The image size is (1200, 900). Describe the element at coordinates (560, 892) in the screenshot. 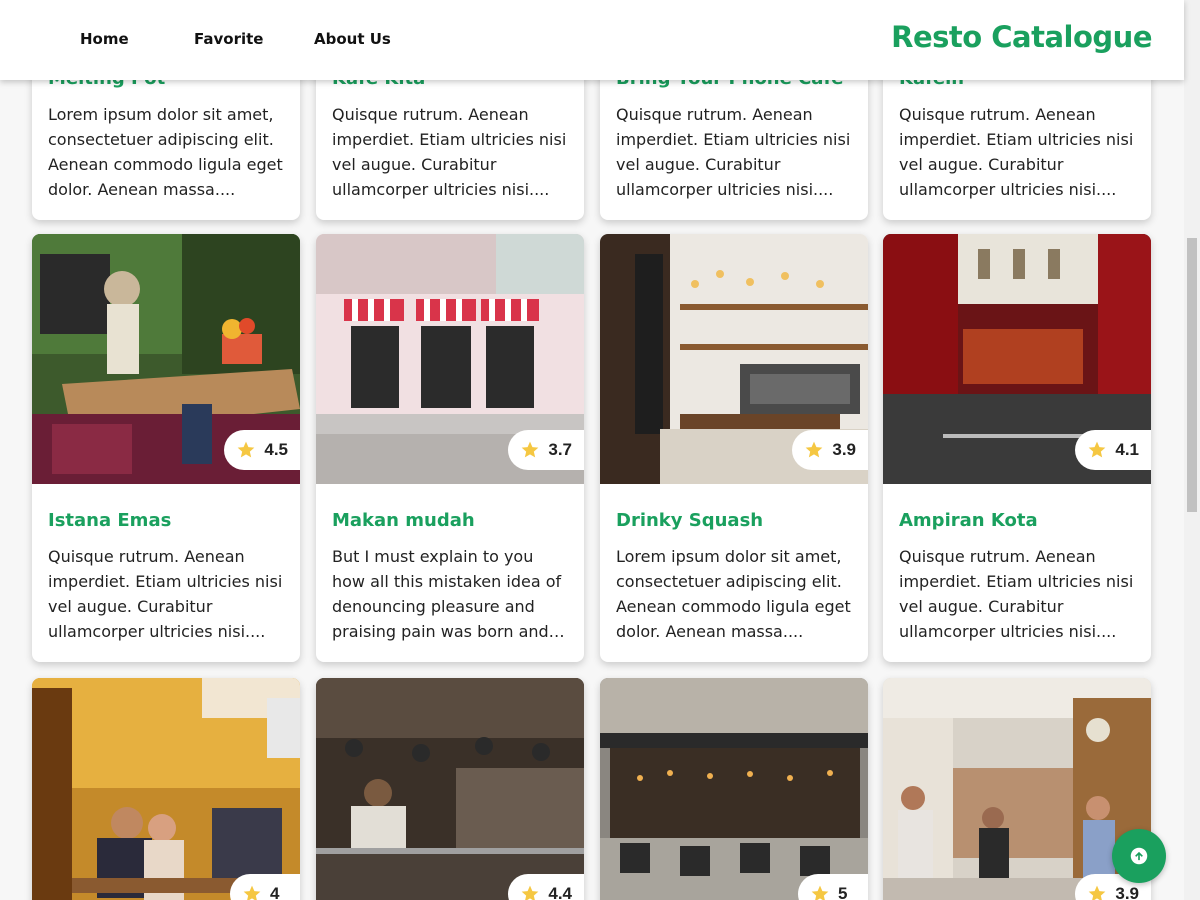

I see `rating-value: 4.4` at that location.